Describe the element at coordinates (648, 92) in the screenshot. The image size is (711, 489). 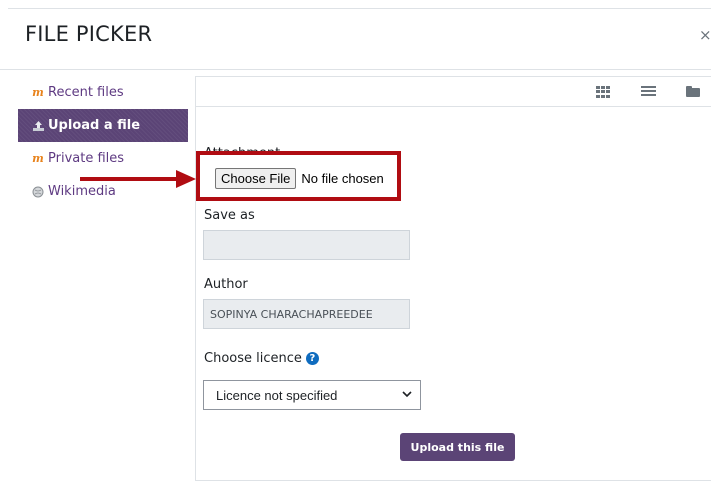
I see `list-view-icon` at that location.